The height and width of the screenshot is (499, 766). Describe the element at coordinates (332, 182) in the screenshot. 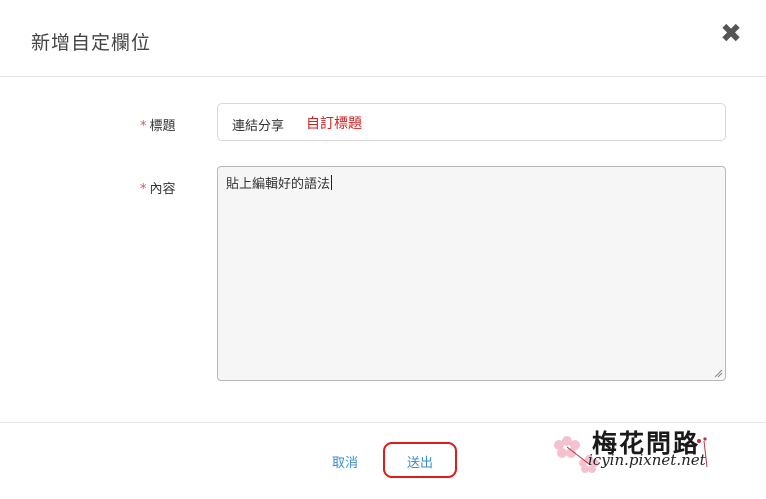

I see `text-caret` at that location.